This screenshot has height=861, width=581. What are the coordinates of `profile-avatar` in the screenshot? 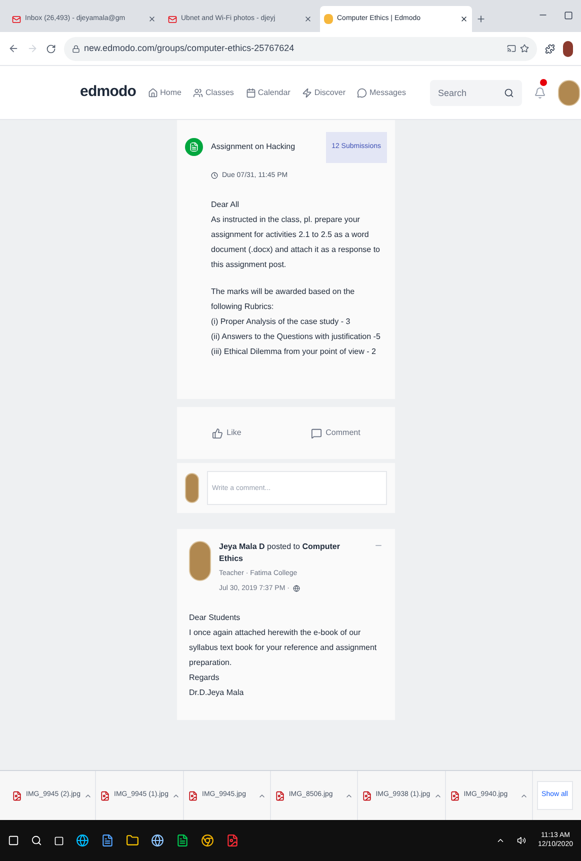 It's located at (568, 48).